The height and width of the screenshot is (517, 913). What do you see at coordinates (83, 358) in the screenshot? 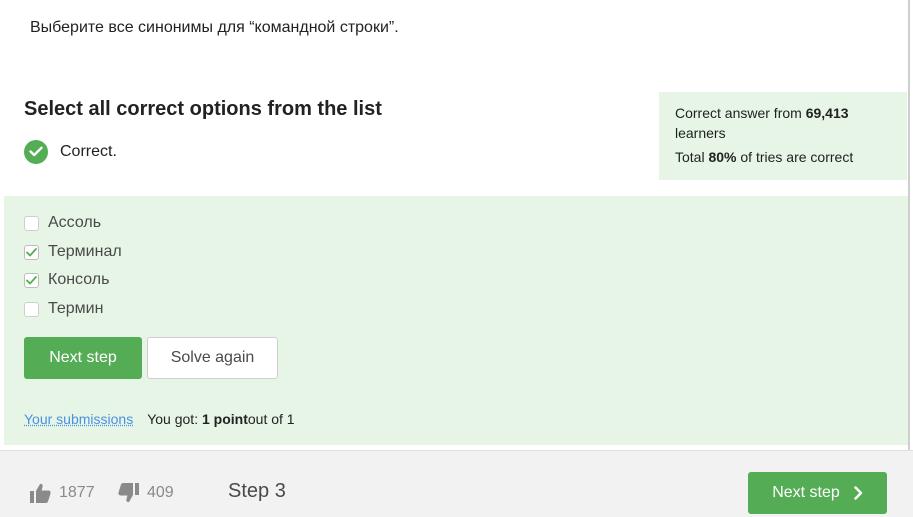
I see `next-step-button: Next step` at bounding box center [83, 358].